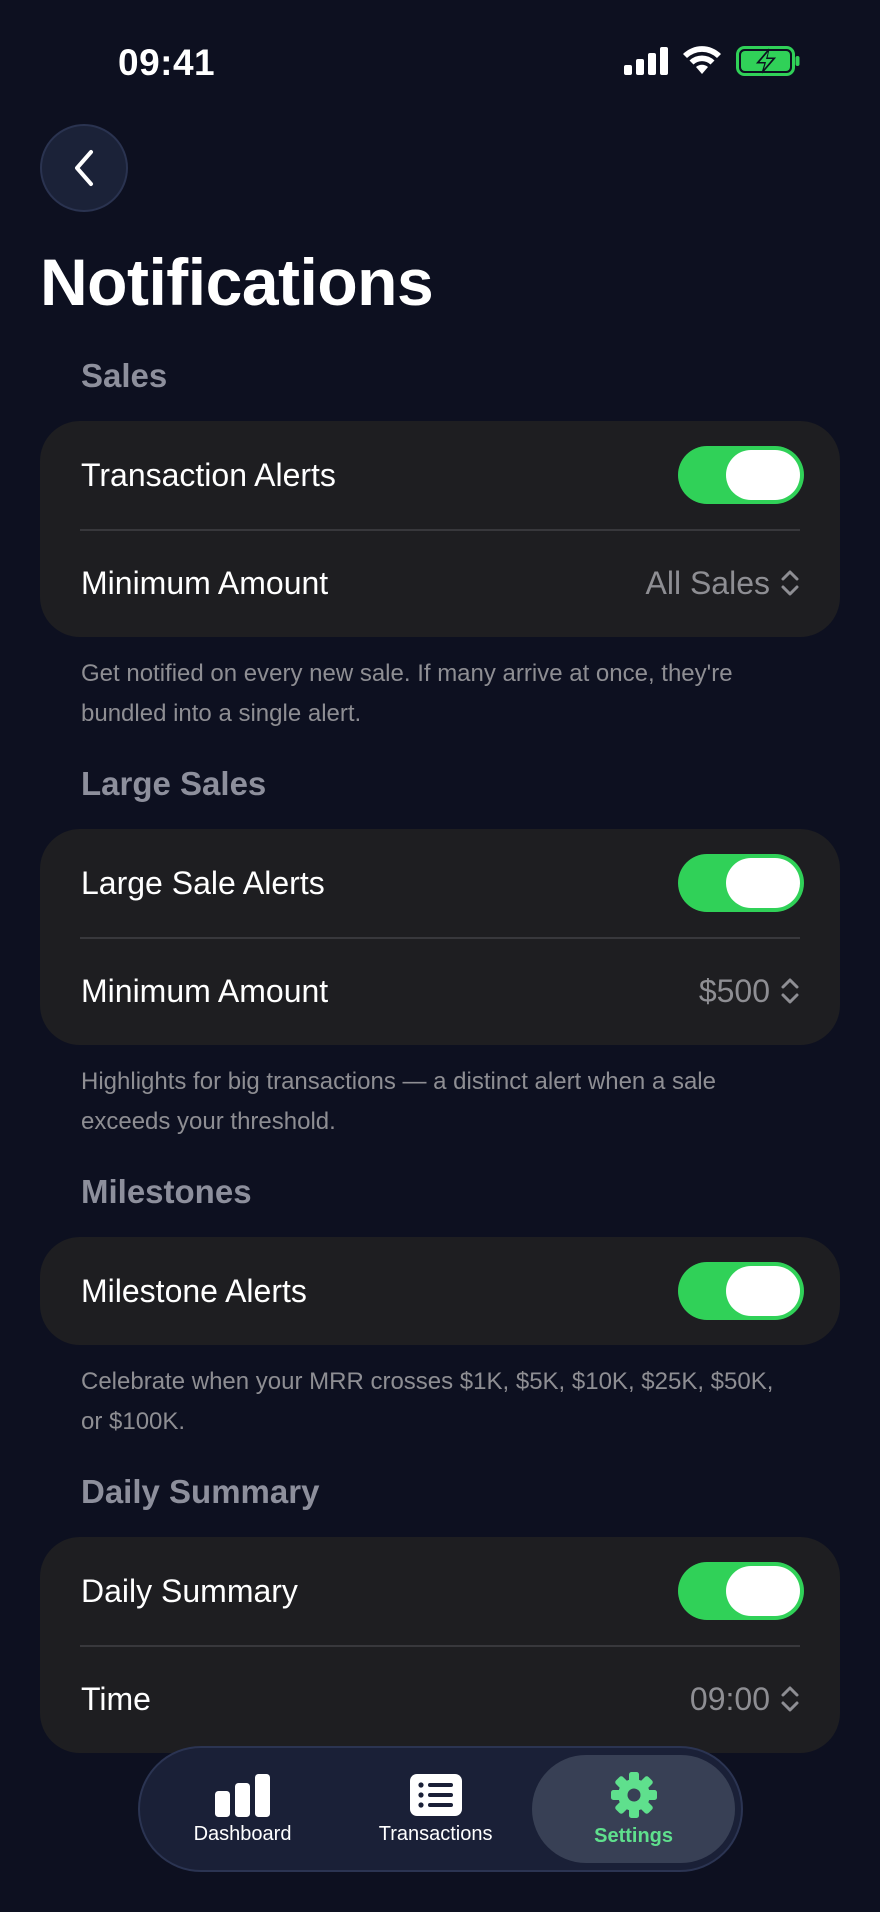 The width and height of the screenshot is (880, 1912). Describe the element at coordinates (440, 583) in the screenshot. I see `sales-minimum-amount-row: Minimum Amount All Sales` at that location.